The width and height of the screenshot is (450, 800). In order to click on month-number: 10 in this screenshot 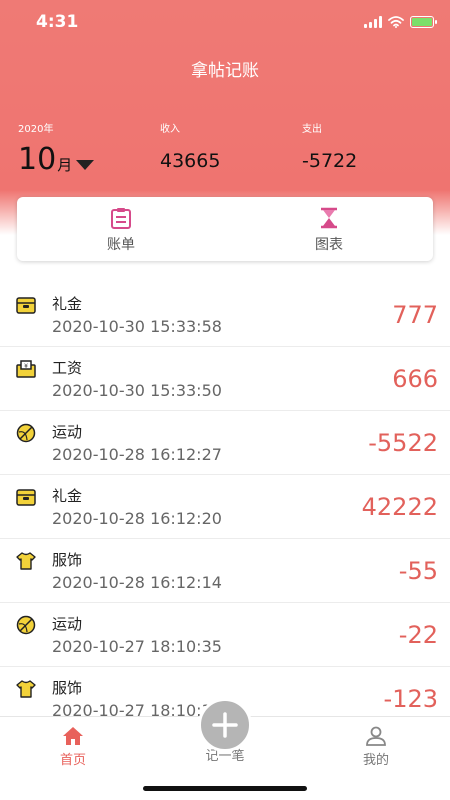, I will do `click(37, 159)`.